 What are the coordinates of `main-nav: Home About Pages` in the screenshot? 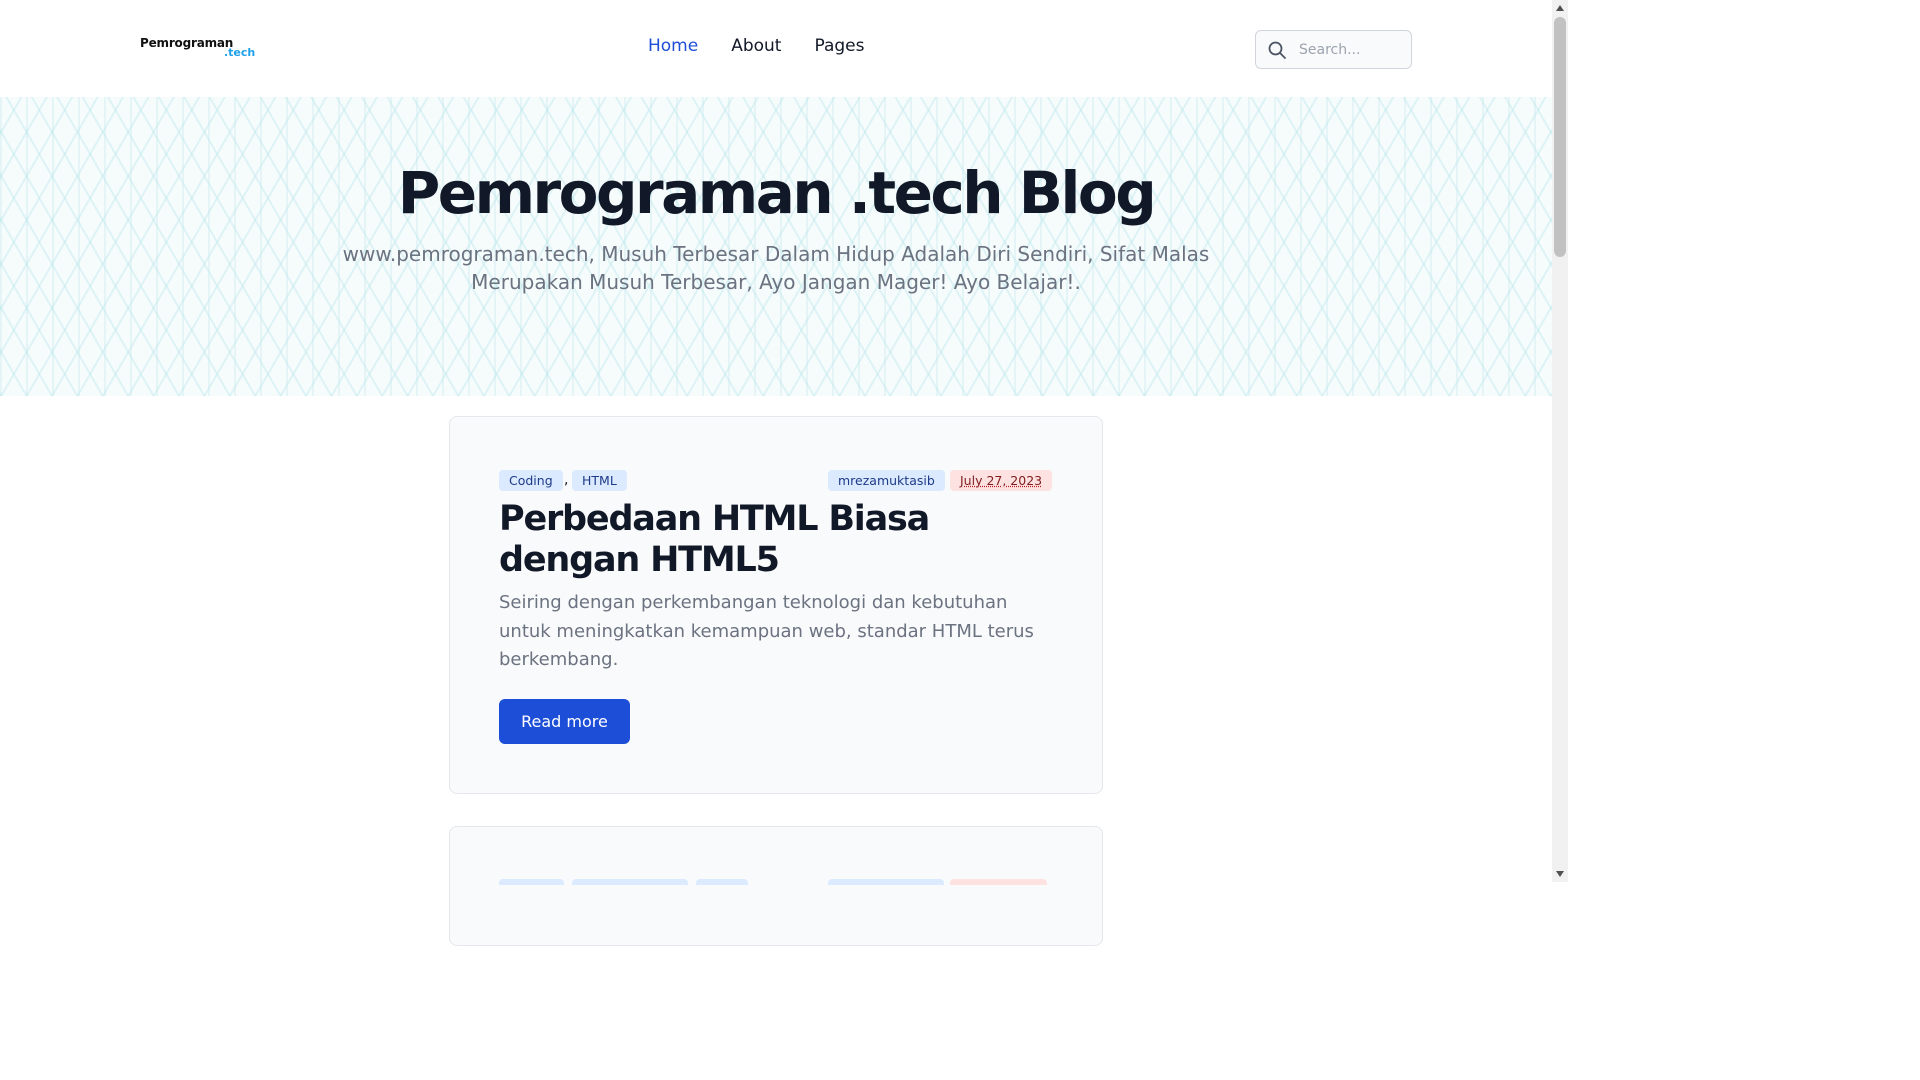 It's located at (756, 46).